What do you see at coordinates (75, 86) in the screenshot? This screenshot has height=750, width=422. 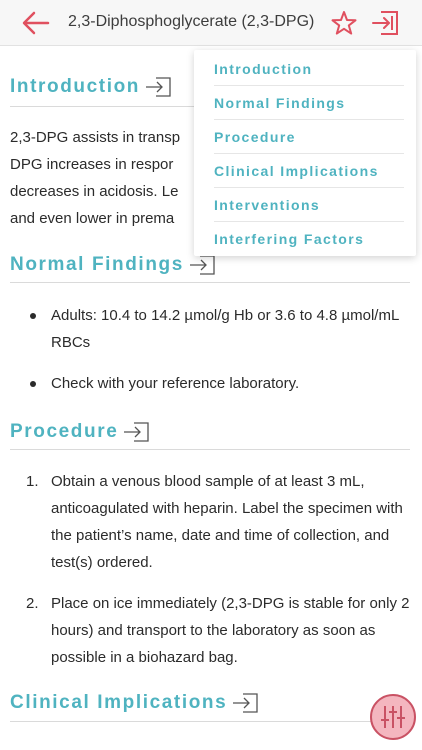 I see `section-title: Introduction` at bounding box center [75, 86].